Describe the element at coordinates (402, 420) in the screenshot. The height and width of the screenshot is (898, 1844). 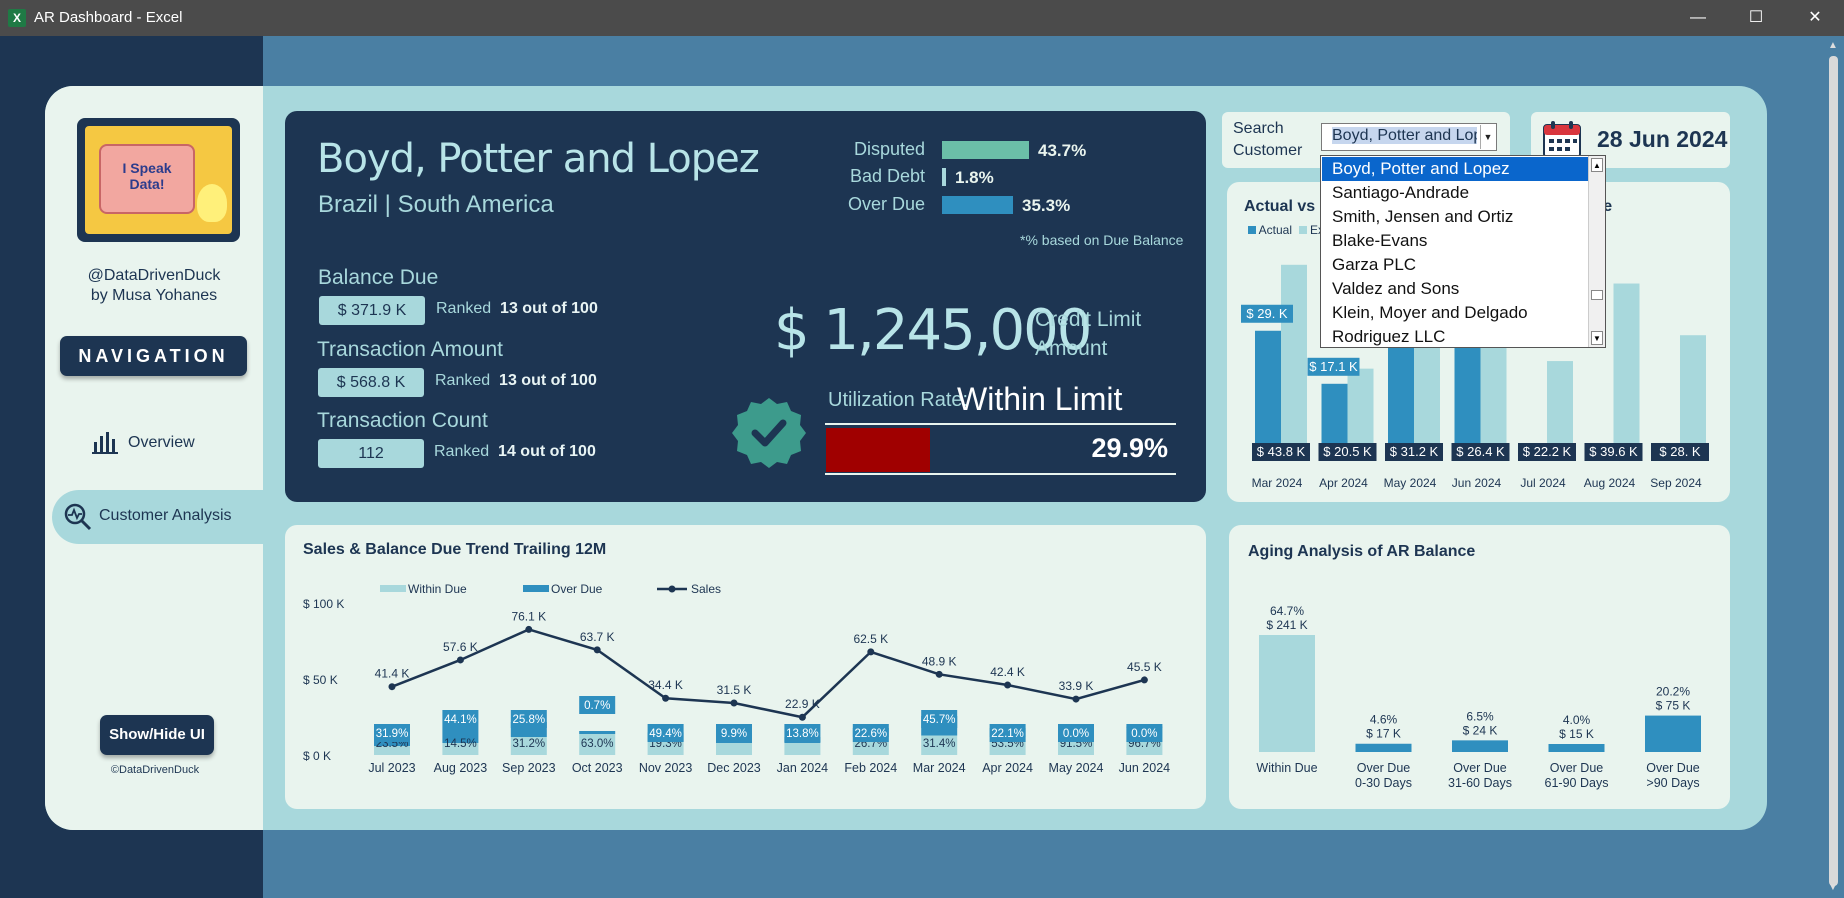
I see `transaction-count-label: Transaction Count` at that location.